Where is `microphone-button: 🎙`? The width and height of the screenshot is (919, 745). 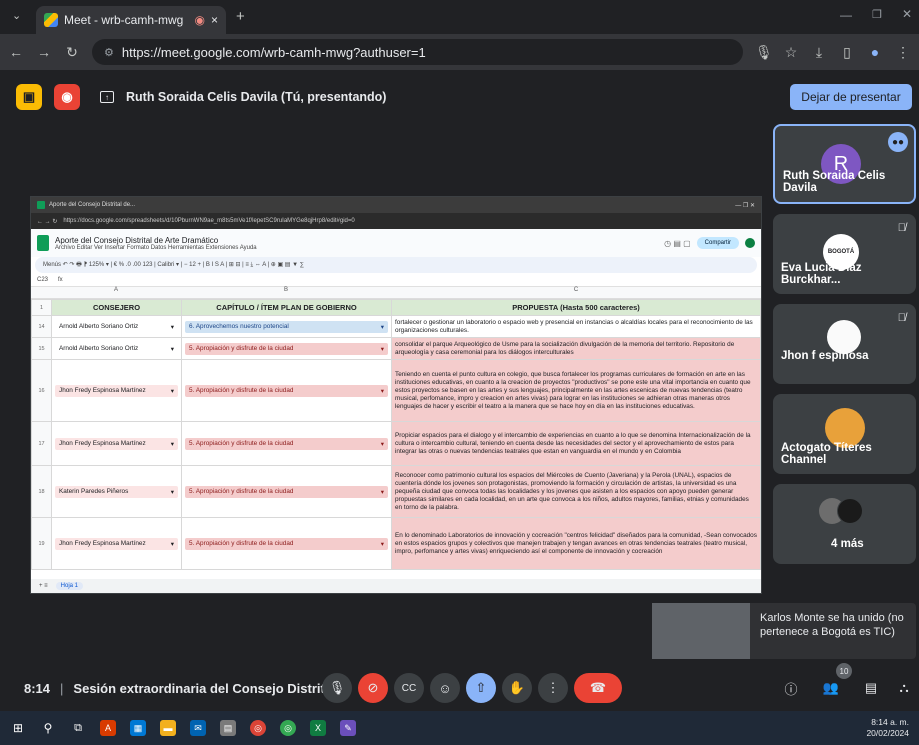 microphone-button: 🎙 is located at coordinates (337, 688).